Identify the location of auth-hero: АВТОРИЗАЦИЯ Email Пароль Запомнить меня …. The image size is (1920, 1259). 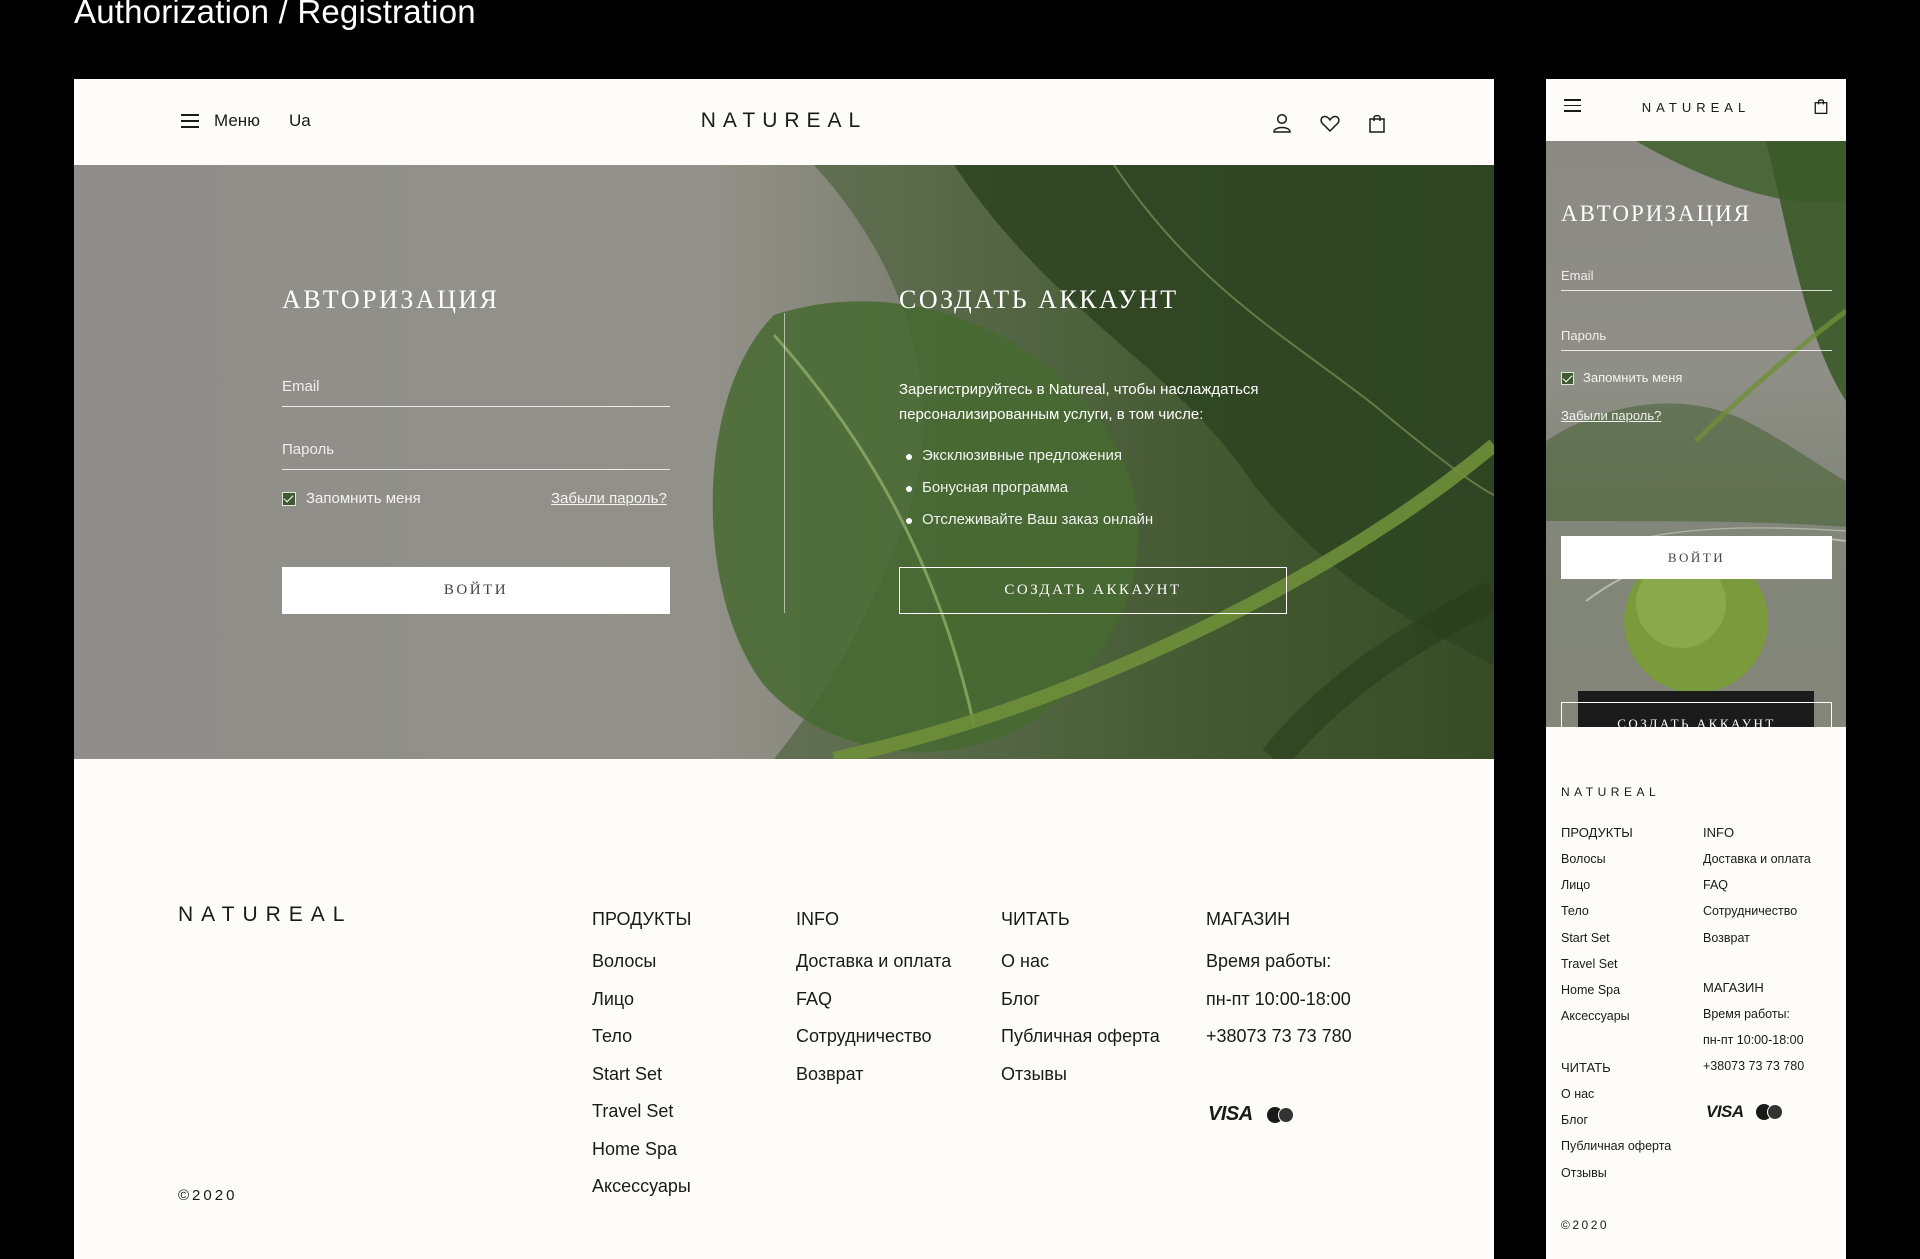
(1696, 434).